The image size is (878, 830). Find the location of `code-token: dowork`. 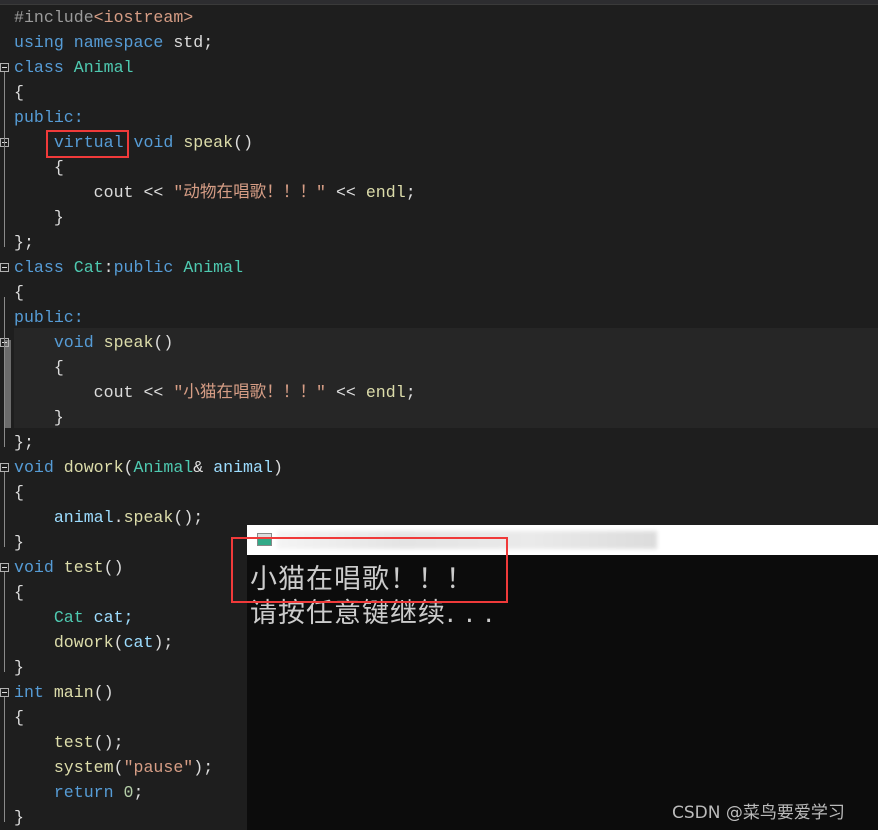

code-token: dowork is located at coordinates (93, 467).